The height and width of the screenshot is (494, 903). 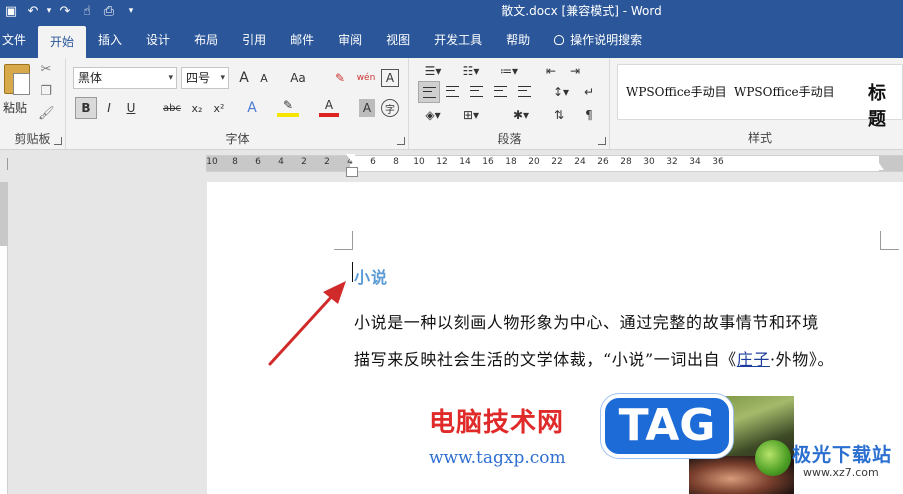 I want to click on align-right-button, so click(x=477, y=92).